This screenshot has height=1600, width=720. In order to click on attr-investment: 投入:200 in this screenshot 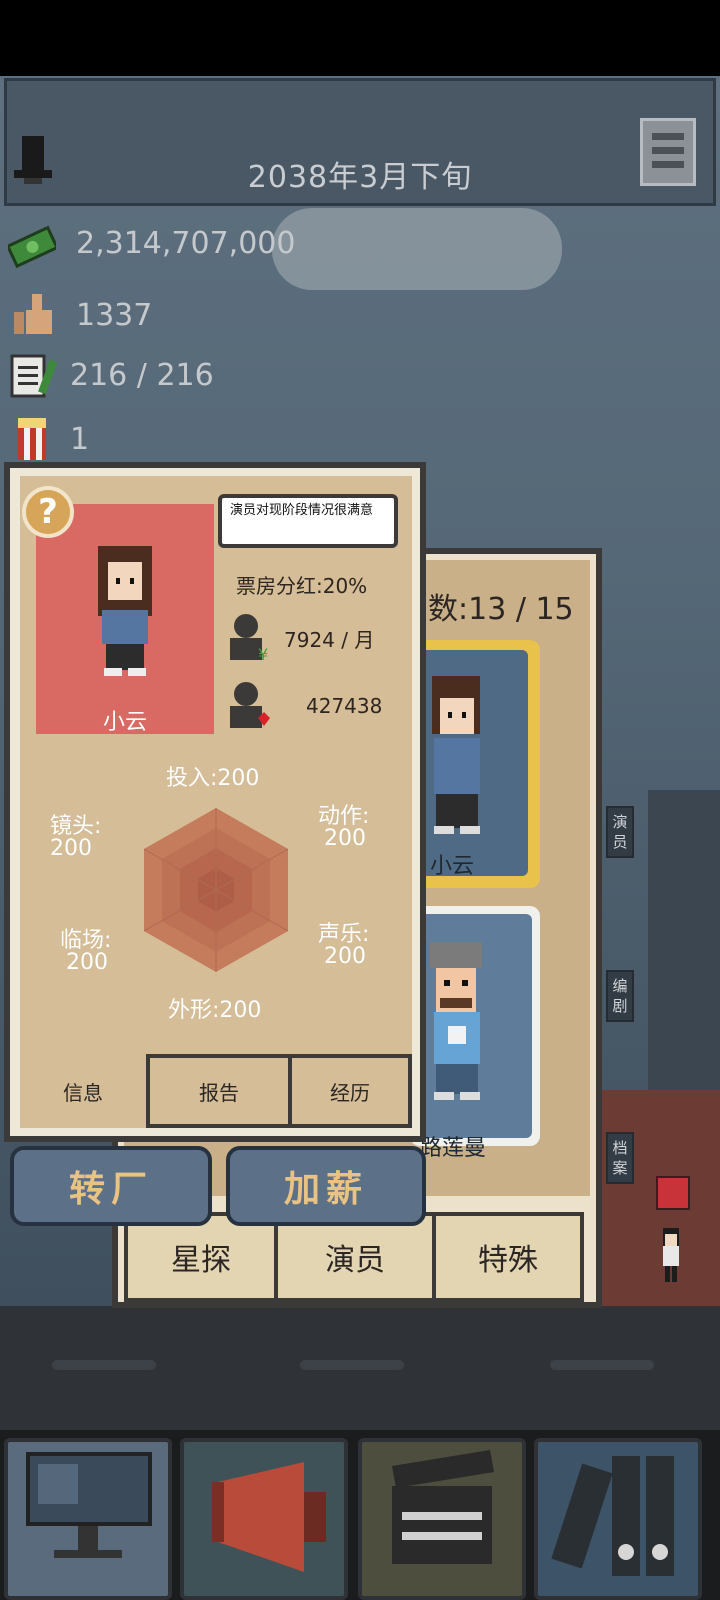, I will do `click(213, 778)`.